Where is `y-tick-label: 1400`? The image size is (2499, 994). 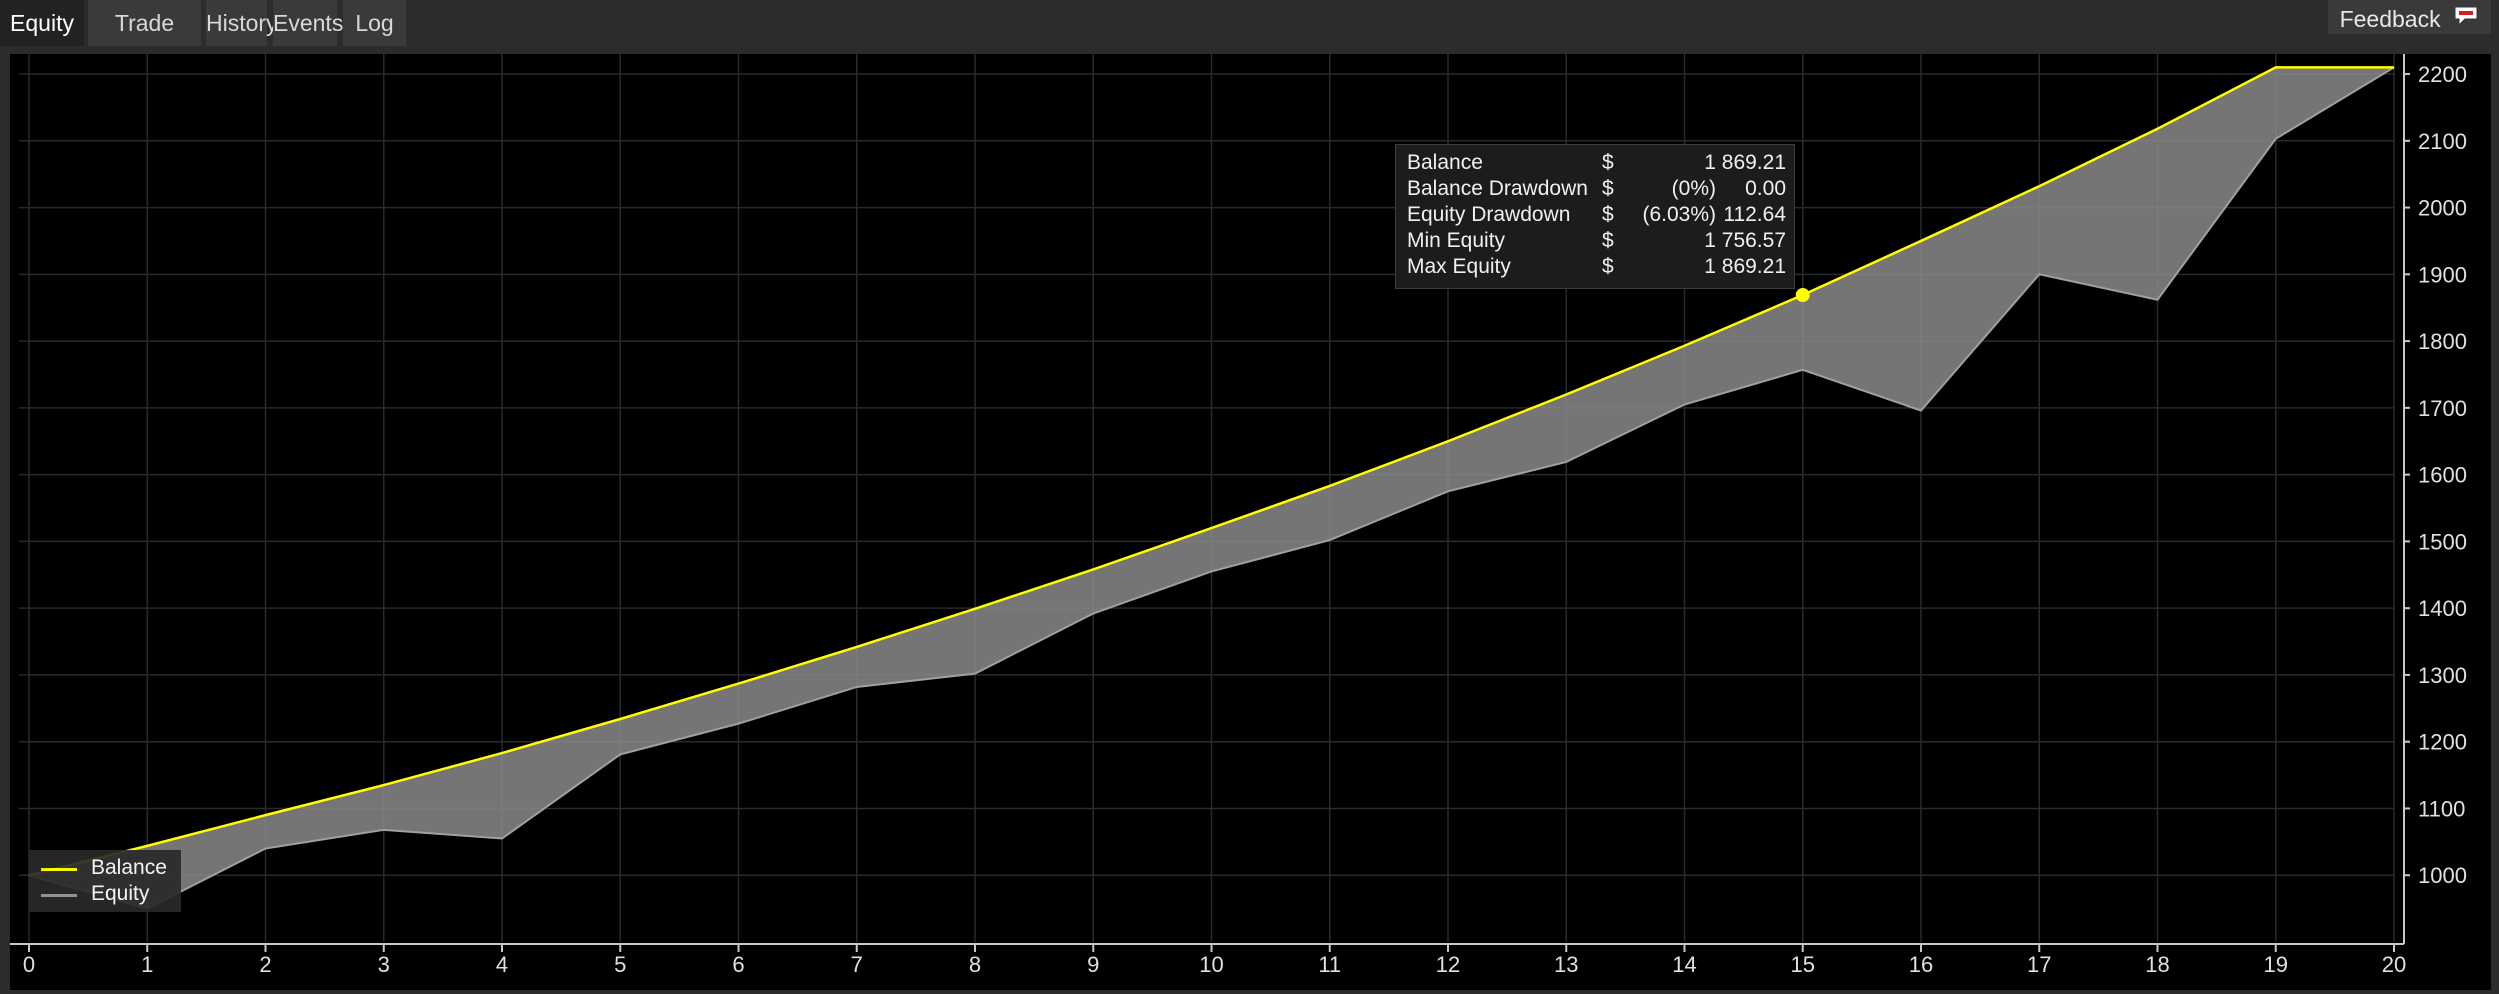 y-tick-label: 1400 is located at coordinates (2442, 608).